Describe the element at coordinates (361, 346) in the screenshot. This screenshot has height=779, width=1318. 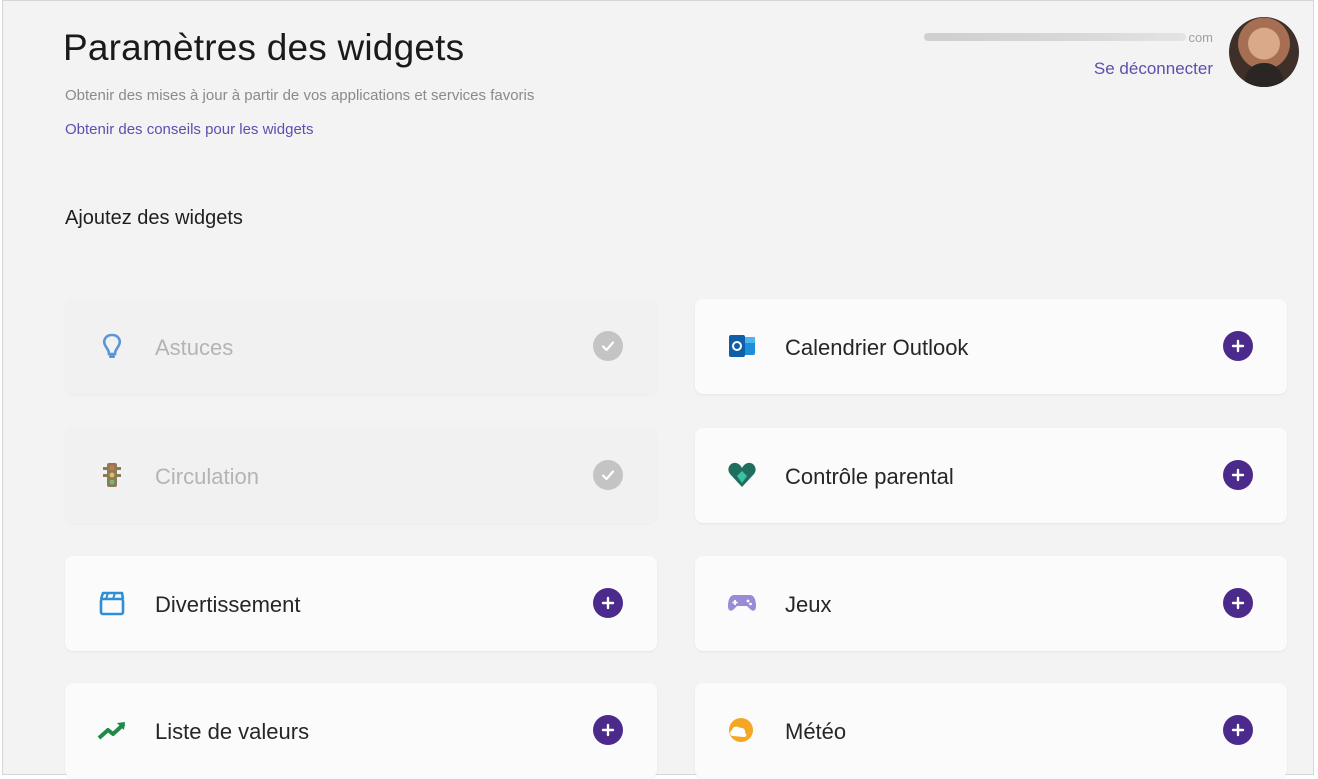
I see `widget-card-astuces: Astuces` at that location.